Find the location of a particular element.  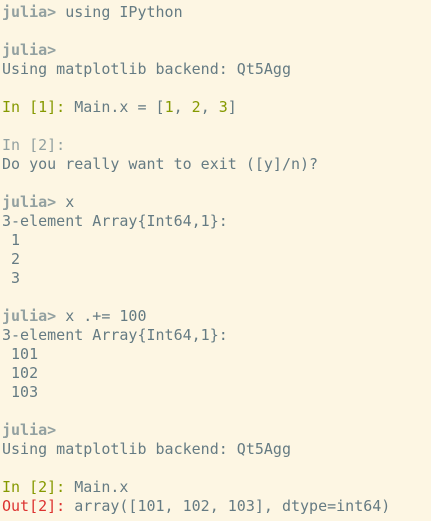

ipython-input-line: In [2]: is located at coordinates (34, 145).